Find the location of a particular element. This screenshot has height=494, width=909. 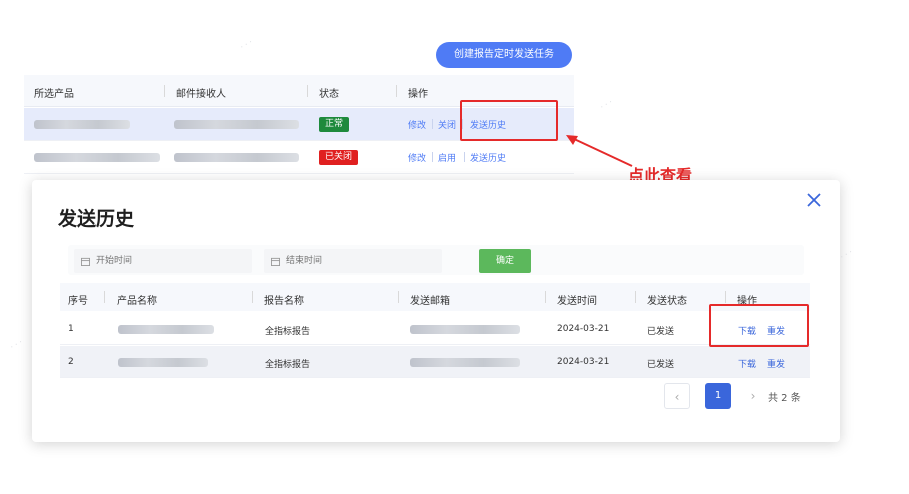

download-link: 下载 is located at coordinates (747, 363).